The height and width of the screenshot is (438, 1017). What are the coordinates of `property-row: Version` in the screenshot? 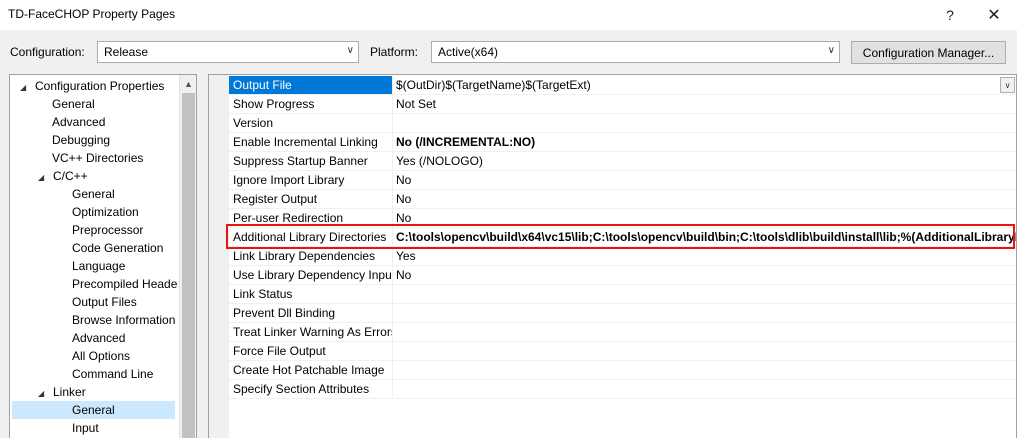 It's located at (622, 123).